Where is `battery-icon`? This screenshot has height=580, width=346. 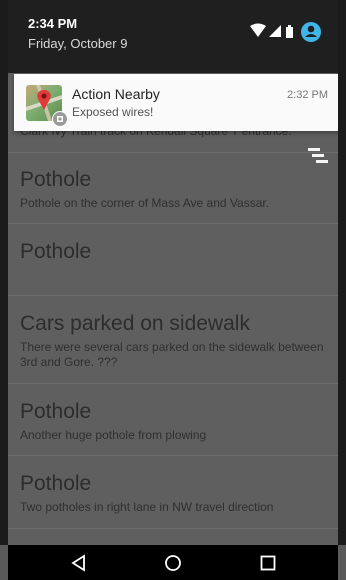
battery-icon is located at coordinates (289, 31).